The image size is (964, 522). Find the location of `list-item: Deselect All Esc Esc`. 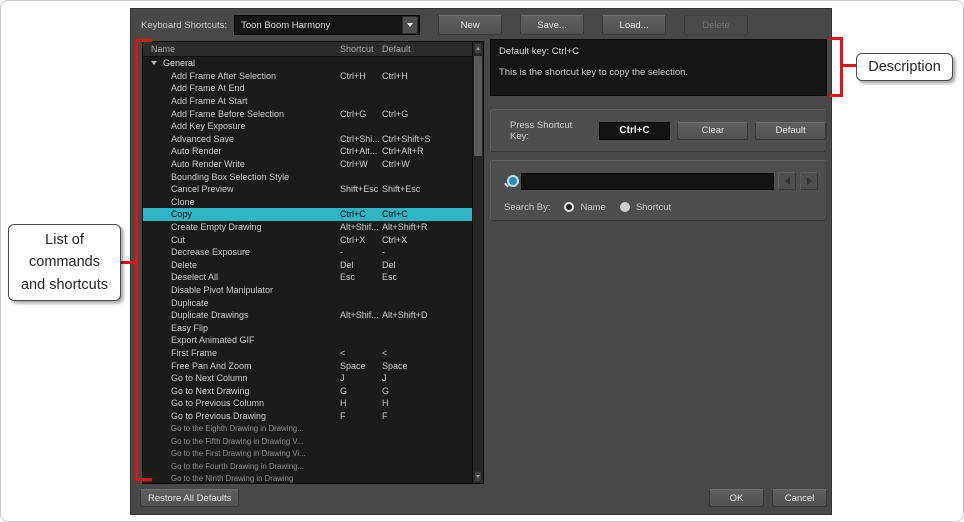

list-item: Deselect All Esc Esc is located at coordinates (307, 277).